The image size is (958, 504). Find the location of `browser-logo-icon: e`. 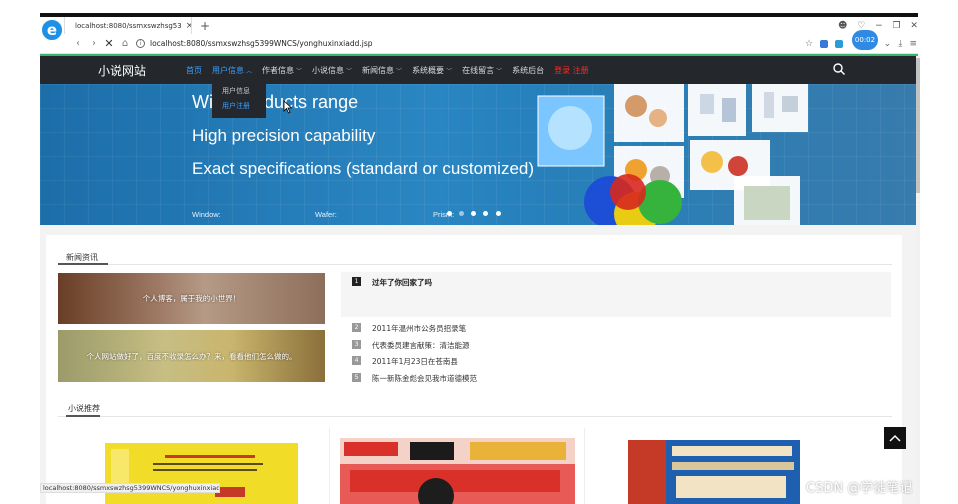

browser-logo-icon: e is located at coordinates (52, 30).